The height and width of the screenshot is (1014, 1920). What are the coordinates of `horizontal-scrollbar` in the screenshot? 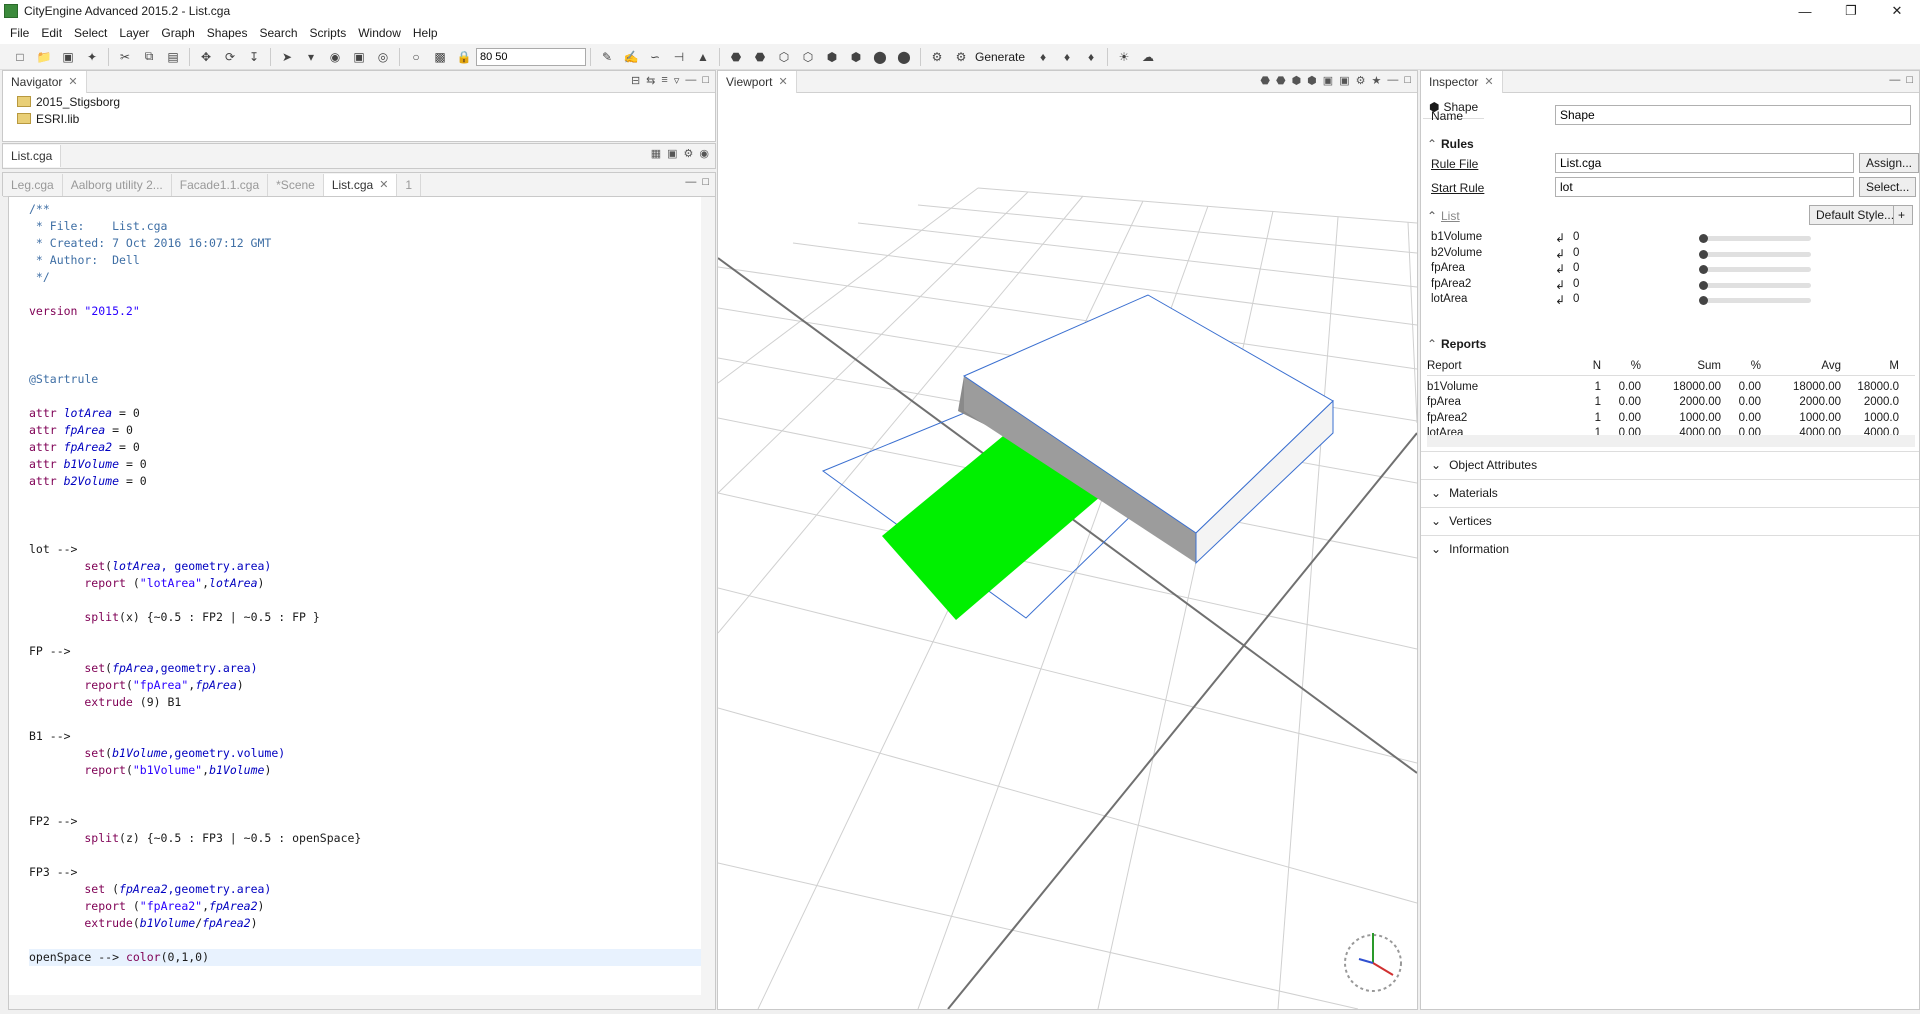 It's located at (362, 1002).